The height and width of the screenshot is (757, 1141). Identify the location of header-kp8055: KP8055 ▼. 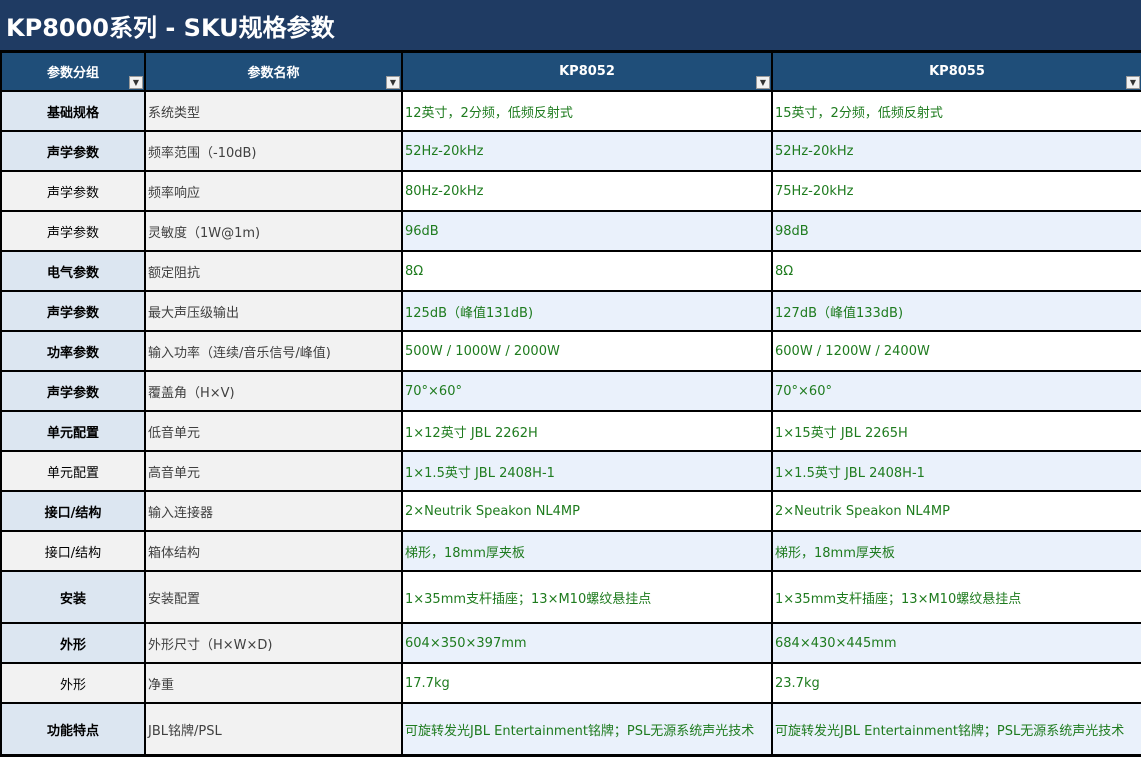
(956, 71).